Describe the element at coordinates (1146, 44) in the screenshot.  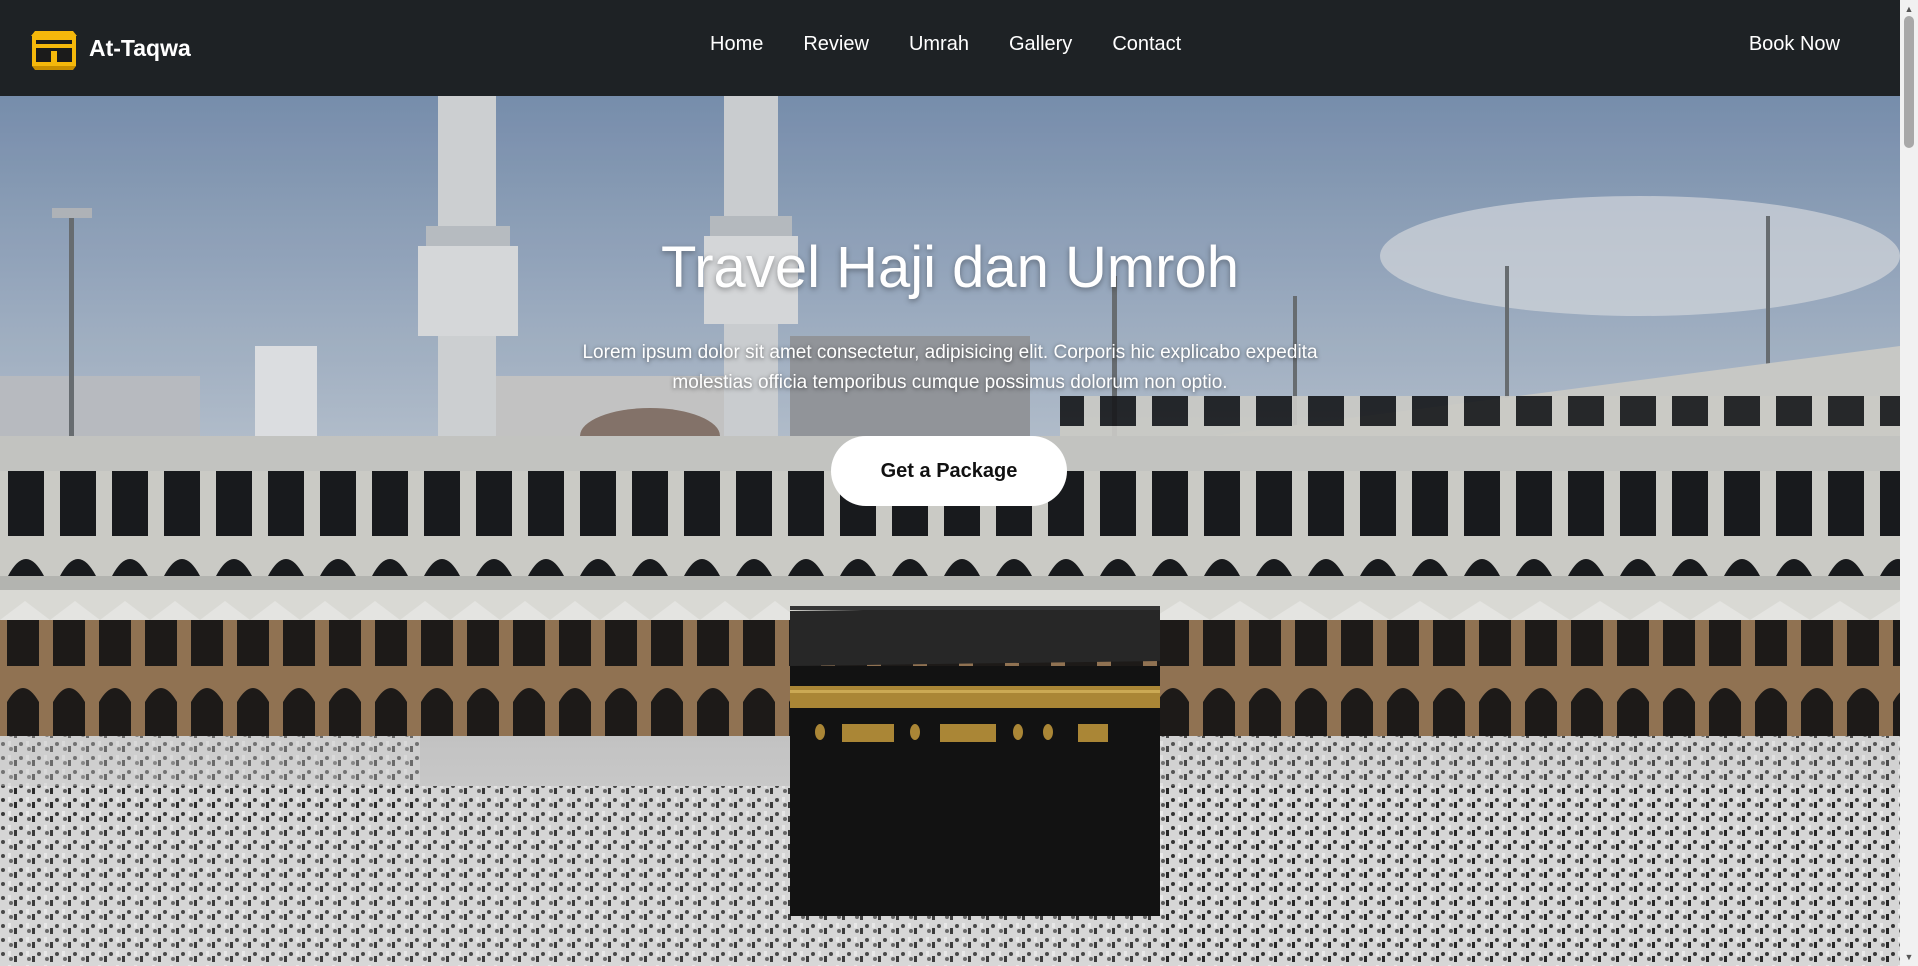
I see `nav-contact: Contact` at that location.